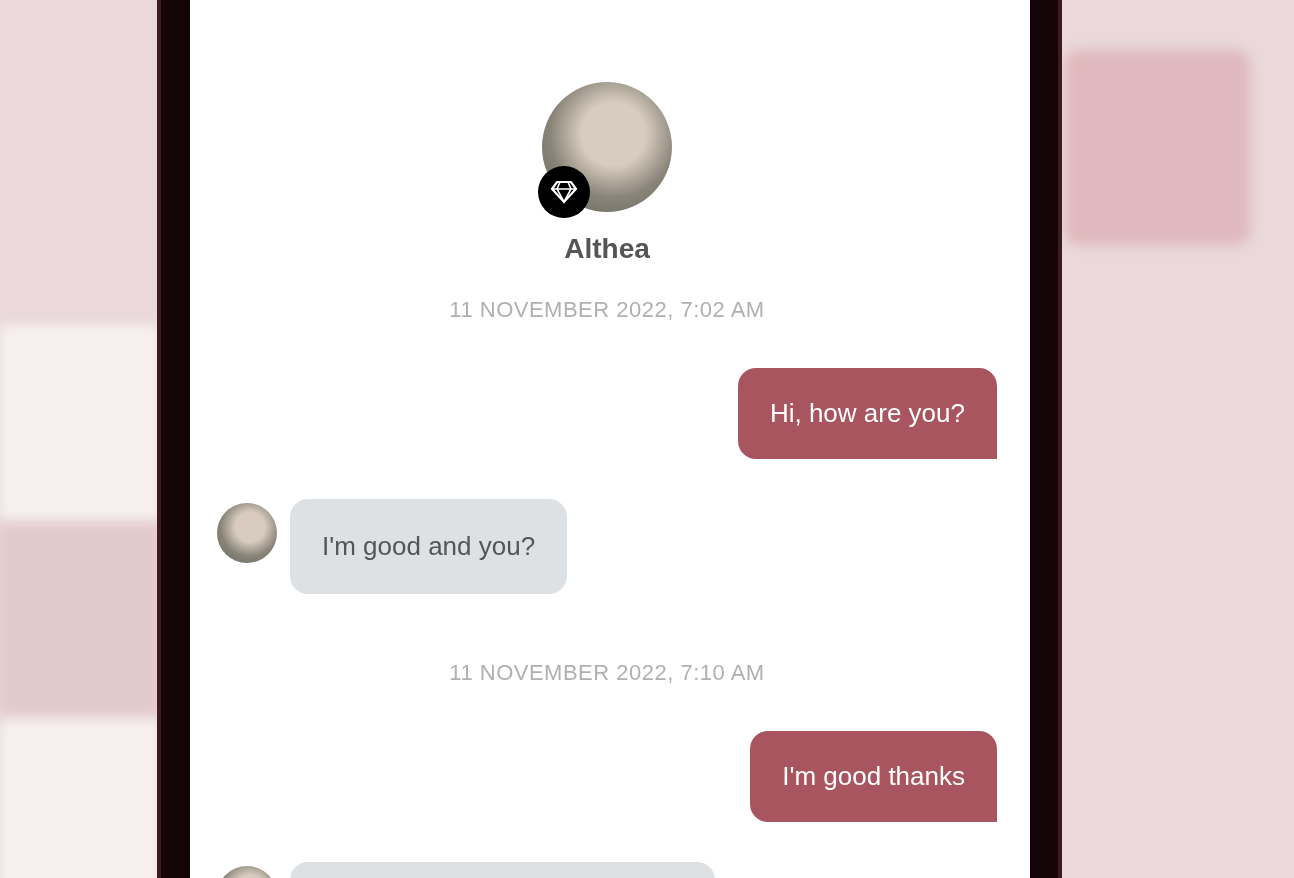  I want to click on sent-message: Hi, how are you?, so click(867, 413).